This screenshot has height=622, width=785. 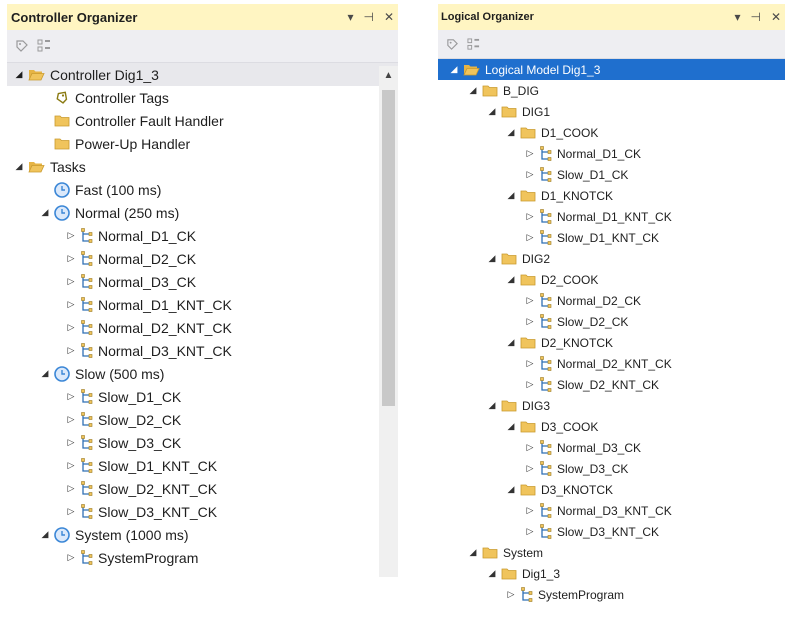 I want to click on tree-item-controller-tags: Controller Tags, so click(x=202, y=97).